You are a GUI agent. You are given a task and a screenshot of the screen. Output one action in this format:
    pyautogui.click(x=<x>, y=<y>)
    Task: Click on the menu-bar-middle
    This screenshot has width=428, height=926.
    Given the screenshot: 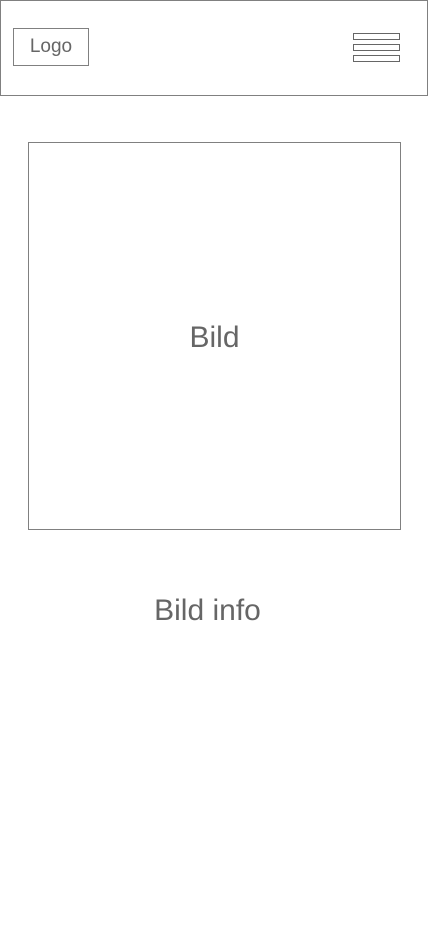 What is the action you would take?
    pyautogui.click(x=376, y=47)
    